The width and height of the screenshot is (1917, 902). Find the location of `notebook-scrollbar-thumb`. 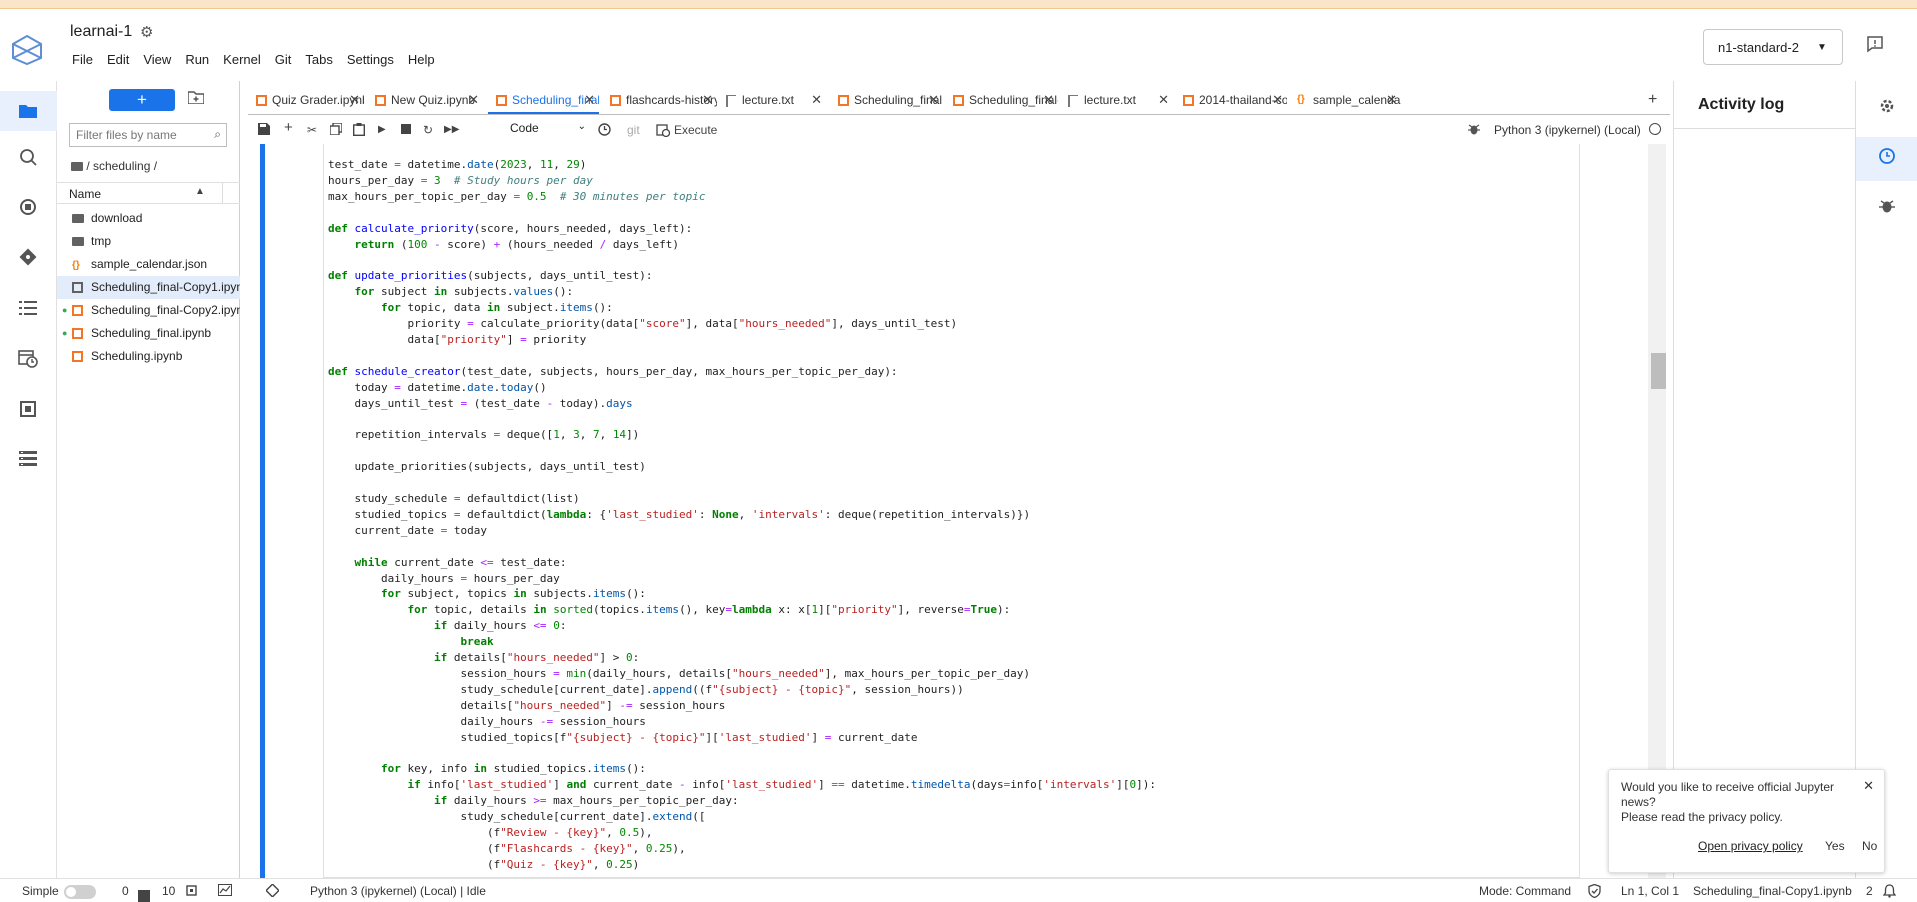

notebook-scrollbar-thumb is located at coordinates (1658, 371).